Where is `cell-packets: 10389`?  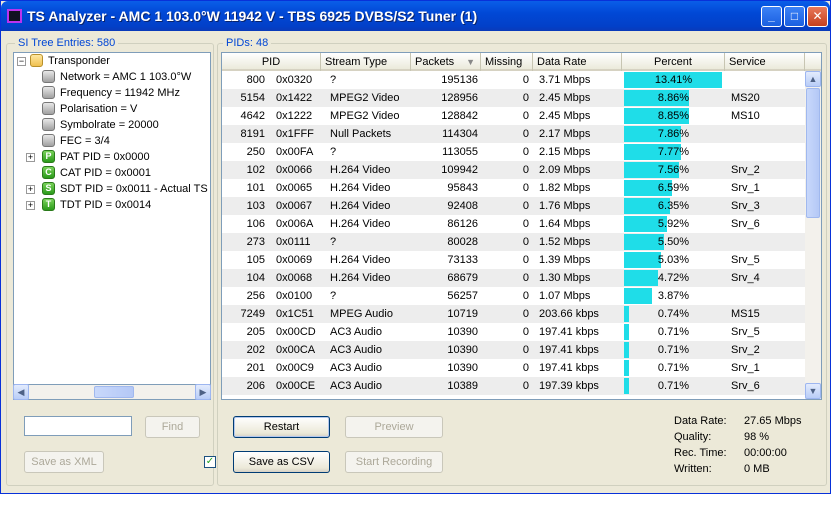 cell-packets: 10389 is located at coordinates (462, 386).